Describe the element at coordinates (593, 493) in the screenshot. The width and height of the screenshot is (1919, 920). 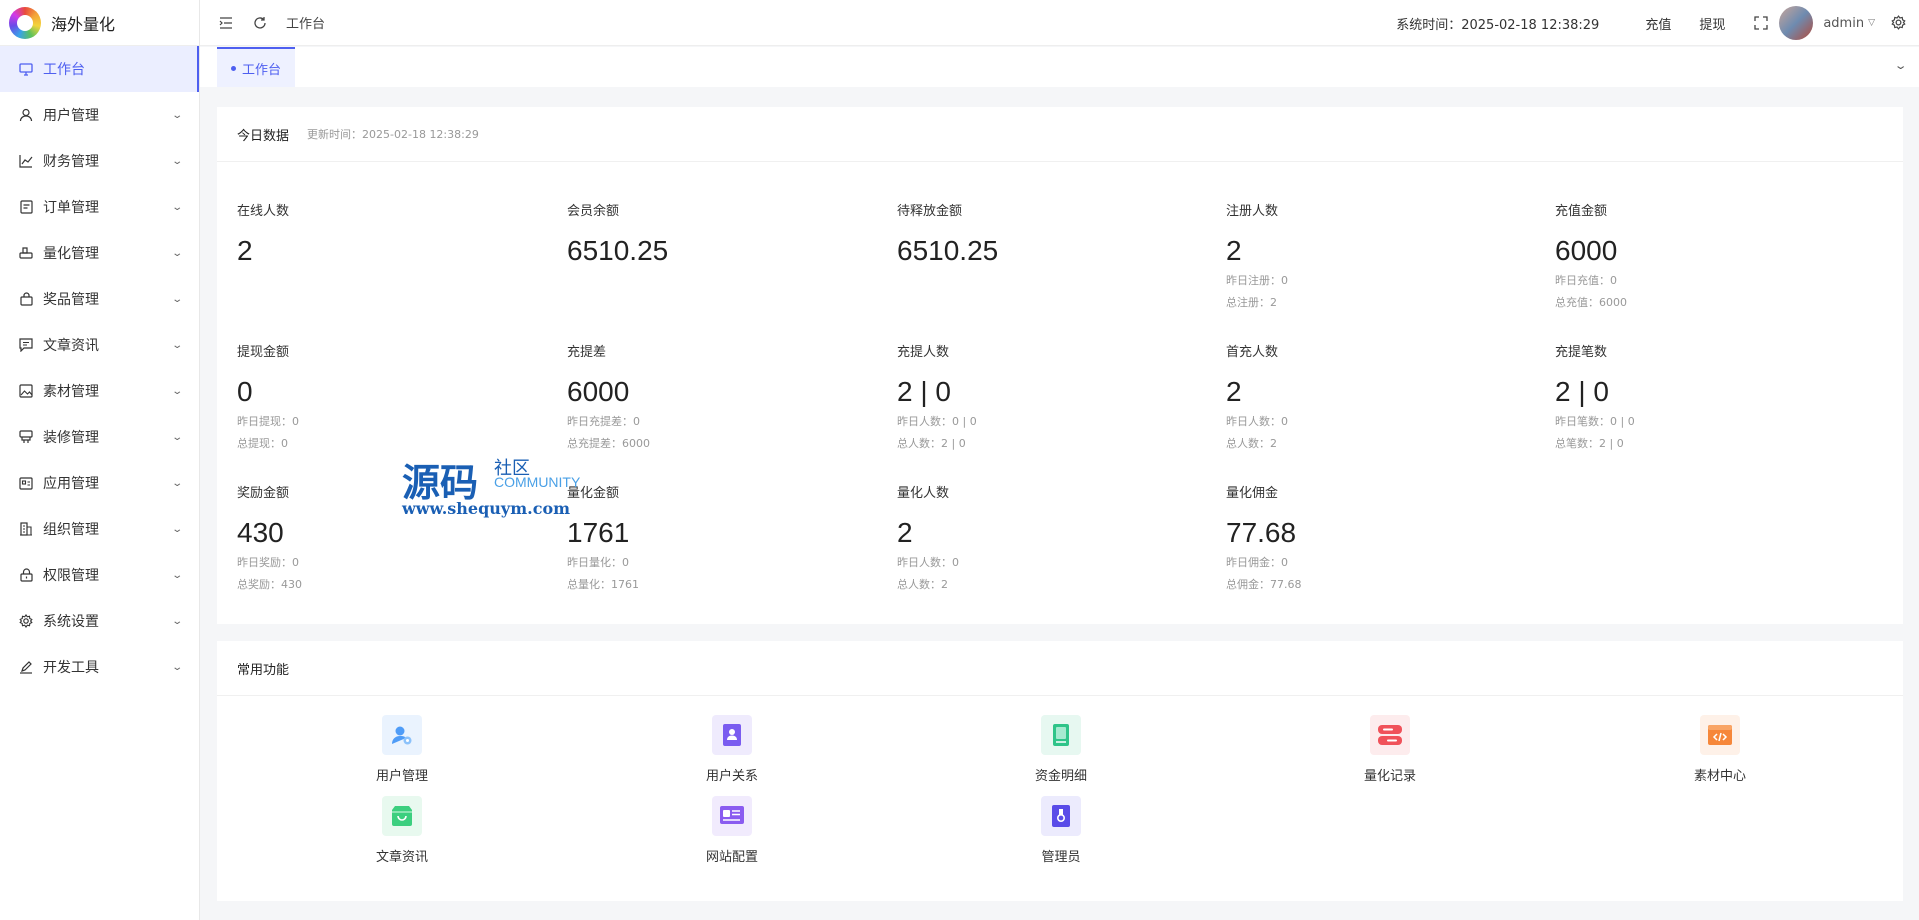
I see `stat-label: 量化金额` at that location.